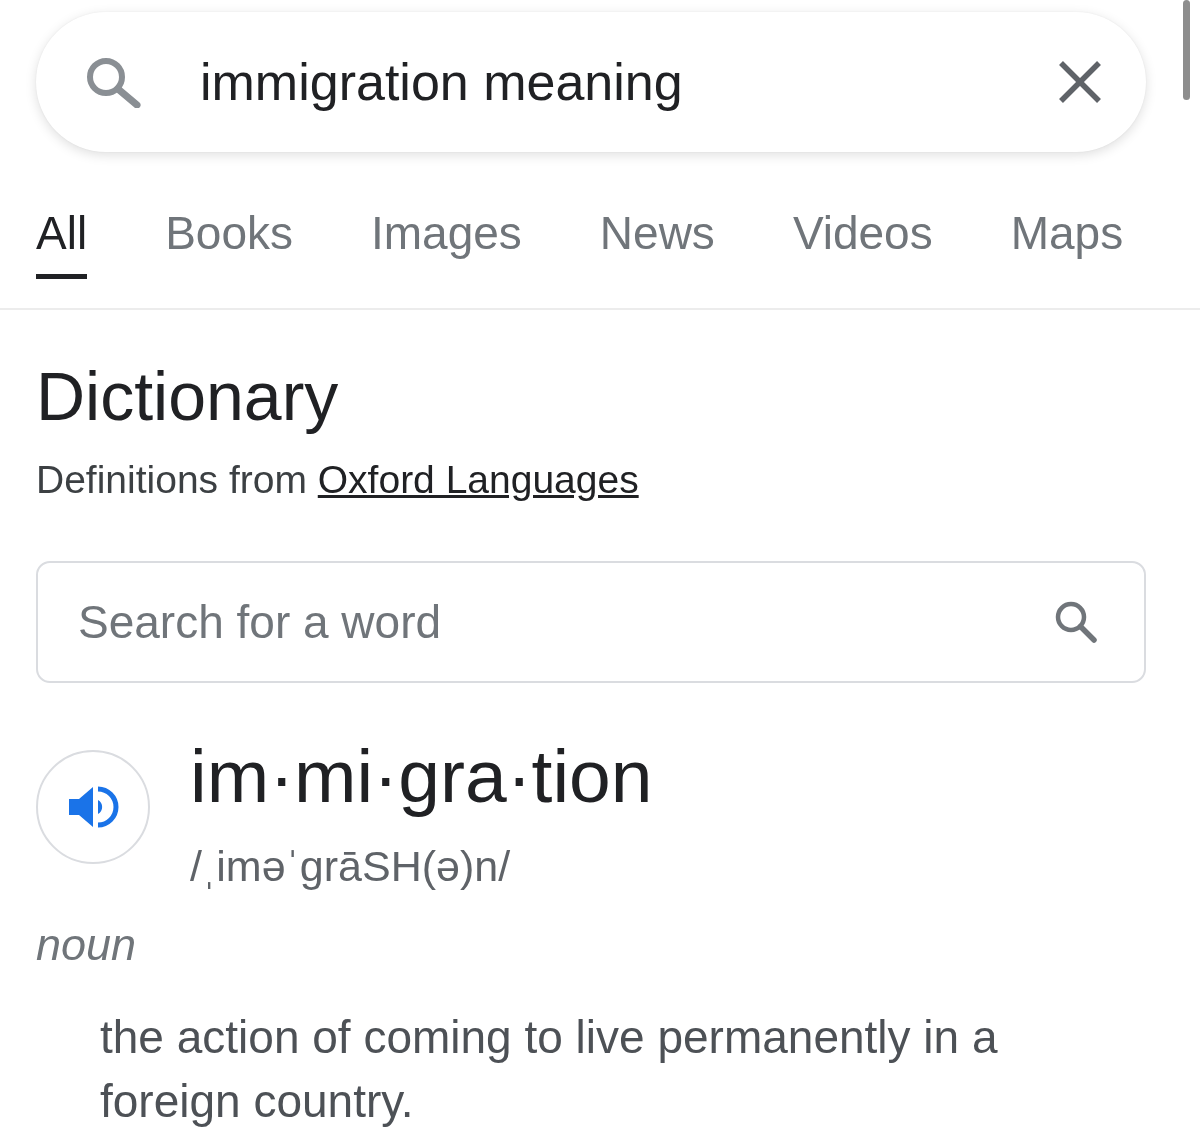 The width and height of the screenshot is (1200, 1146). Describe the element at coordinates (1186, 50) in the screenshot. I see `scrollbar-thumb` at that location.